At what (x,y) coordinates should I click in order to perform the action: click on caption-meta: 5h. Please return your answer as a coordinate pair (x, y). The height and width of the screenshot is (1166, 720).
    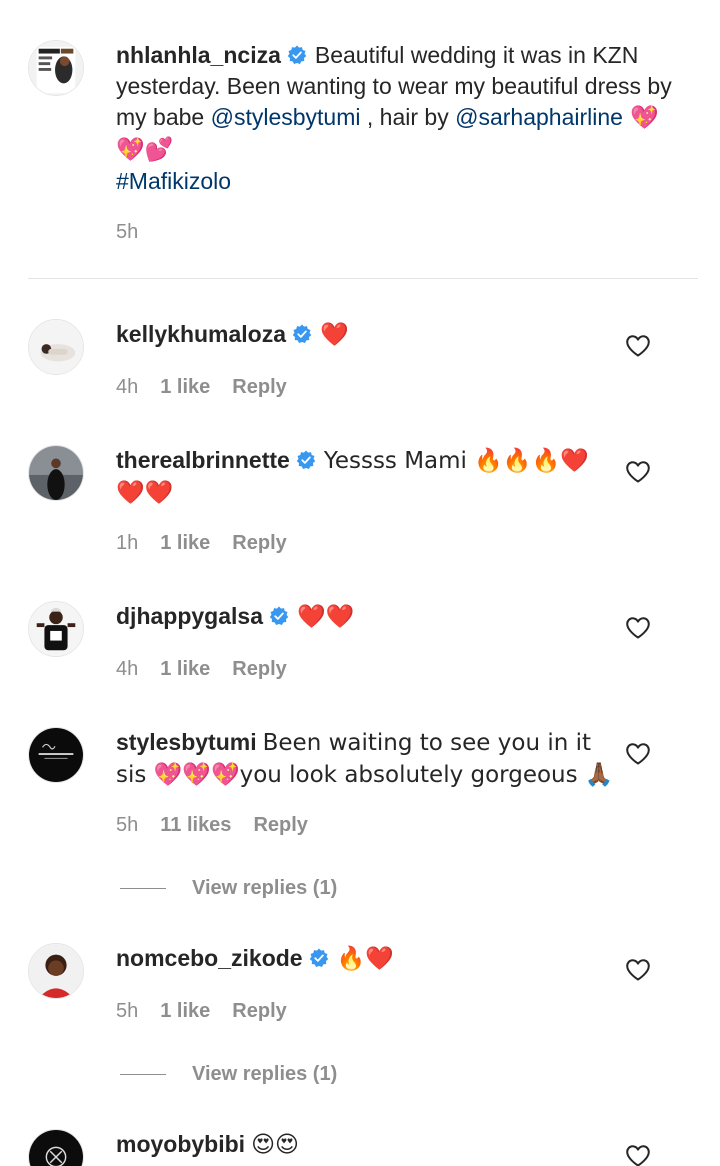
    Looking at the image, I should click on (138, 232).